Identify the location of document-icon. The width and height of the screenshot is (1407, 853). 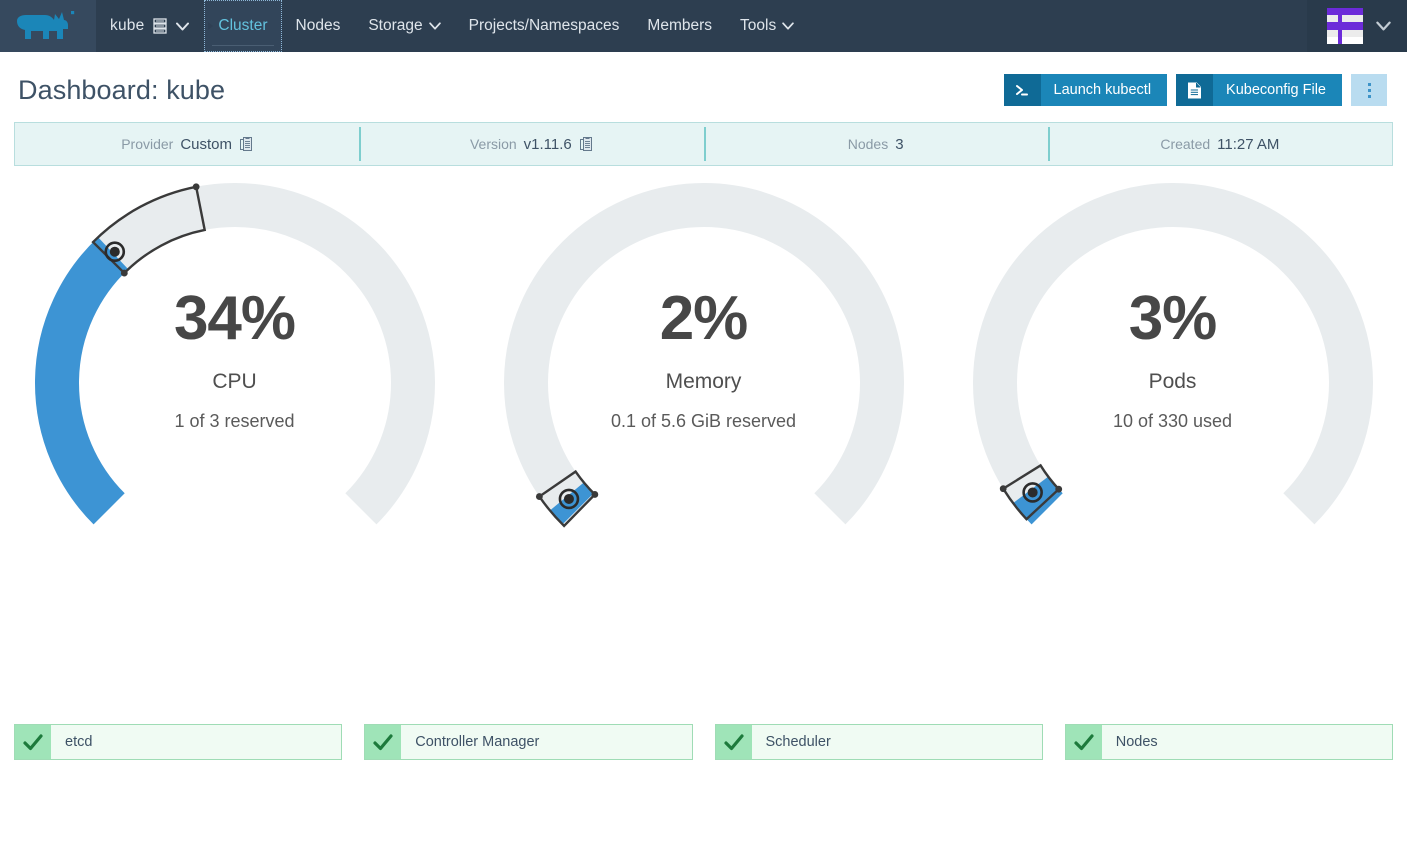
(1195, 90).